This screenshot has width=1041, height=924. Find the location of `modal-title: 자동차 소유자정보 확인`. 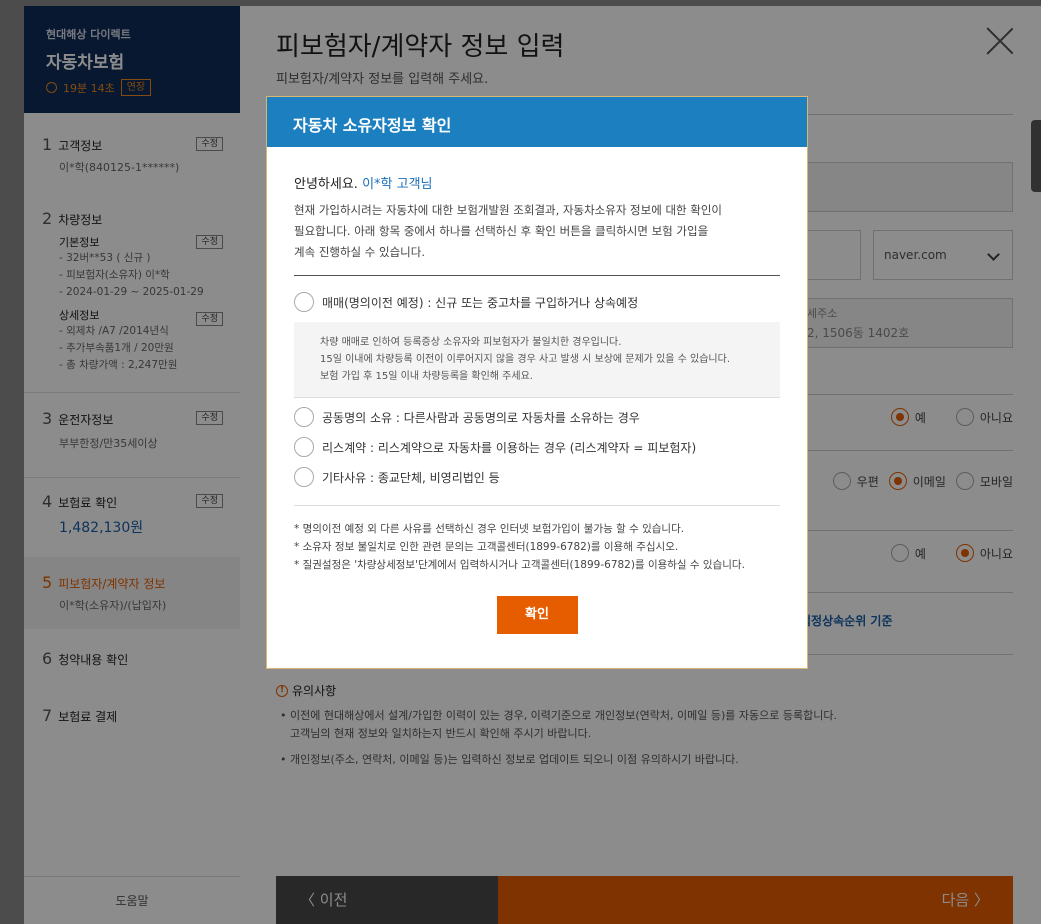

modal-title: 자동차 소유자정보 확인 is located at coordinates (537, 122).